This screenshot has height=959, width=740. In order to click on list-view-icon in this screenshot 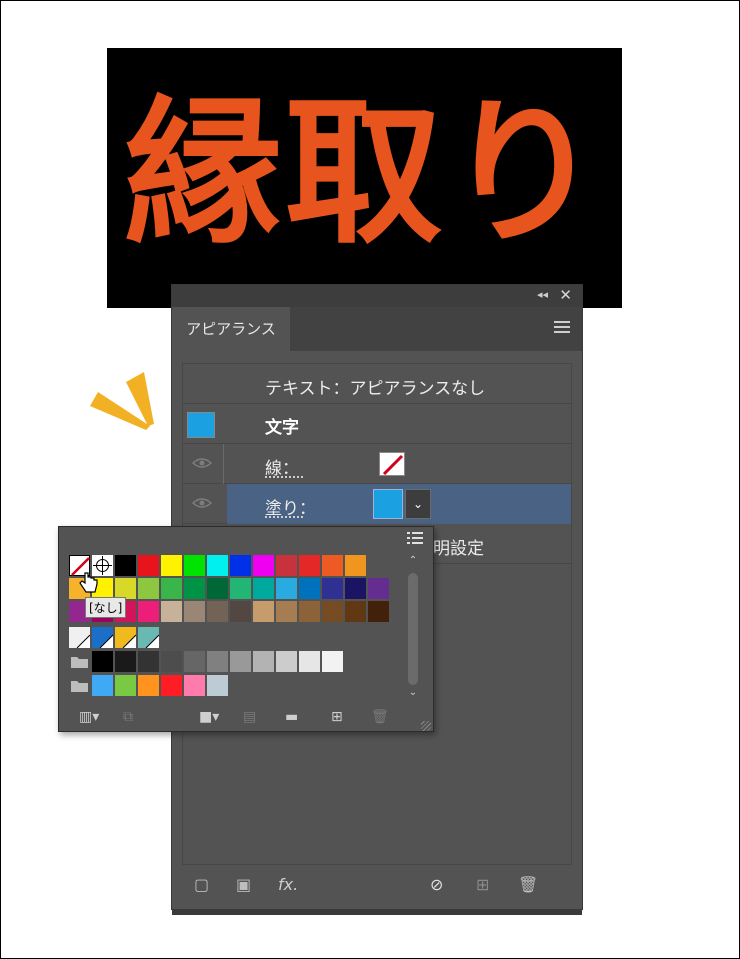, I will do `click(415, 538)`.